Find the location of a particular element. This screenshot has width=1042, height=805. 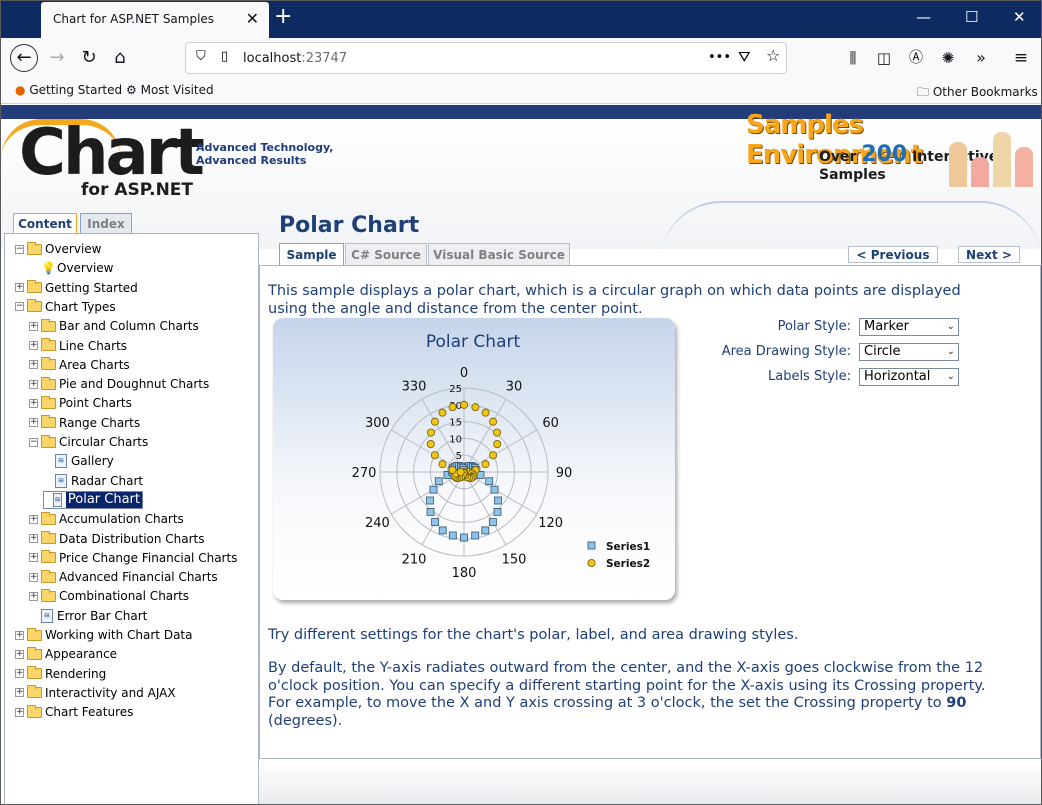

tab-csharp-source: C# Source is located at coordinates (386, 254).